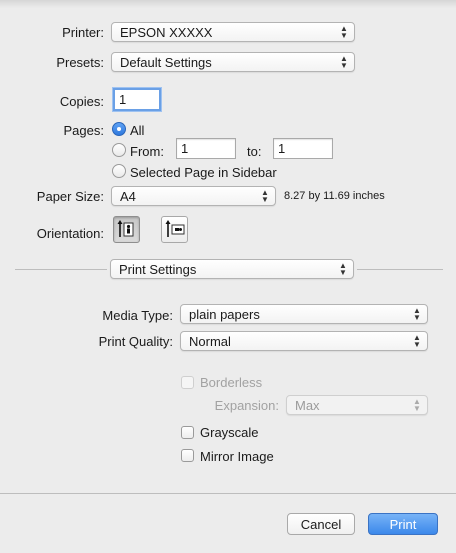 This screenshot has width=456, height=553. What do you see at coordinates (403, 524) in the screenshot?
I see `print-button: Print` at bounding box center [403, 524].